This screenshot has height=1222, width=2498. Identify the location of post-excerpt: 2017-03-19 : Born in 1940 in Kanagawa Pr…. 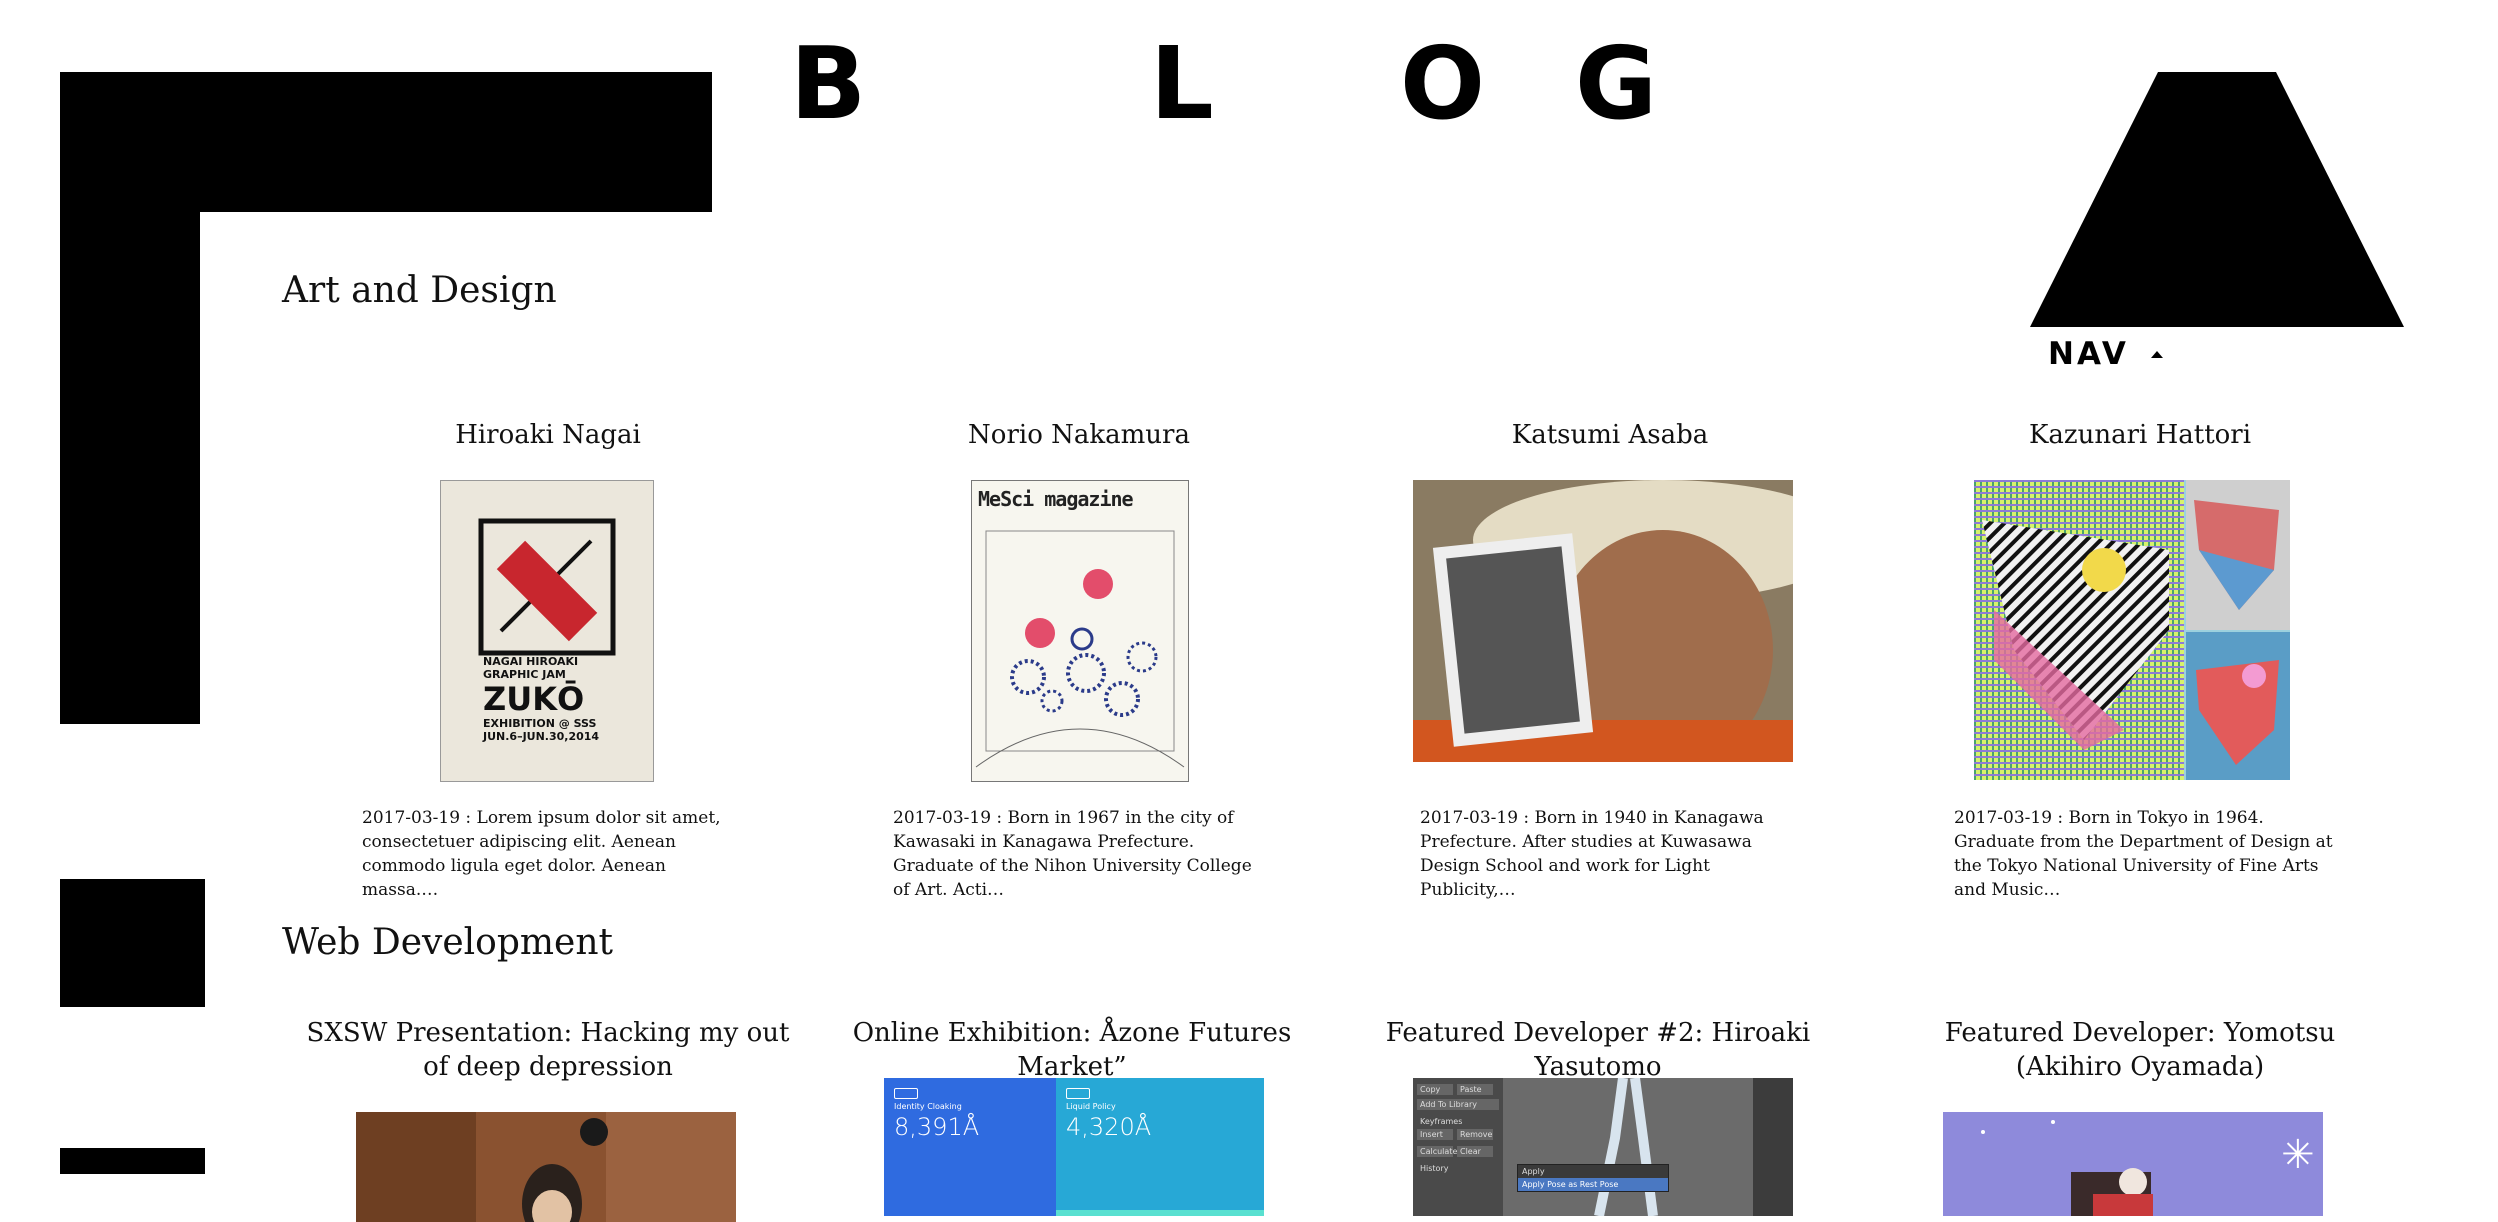
(1592, 854).